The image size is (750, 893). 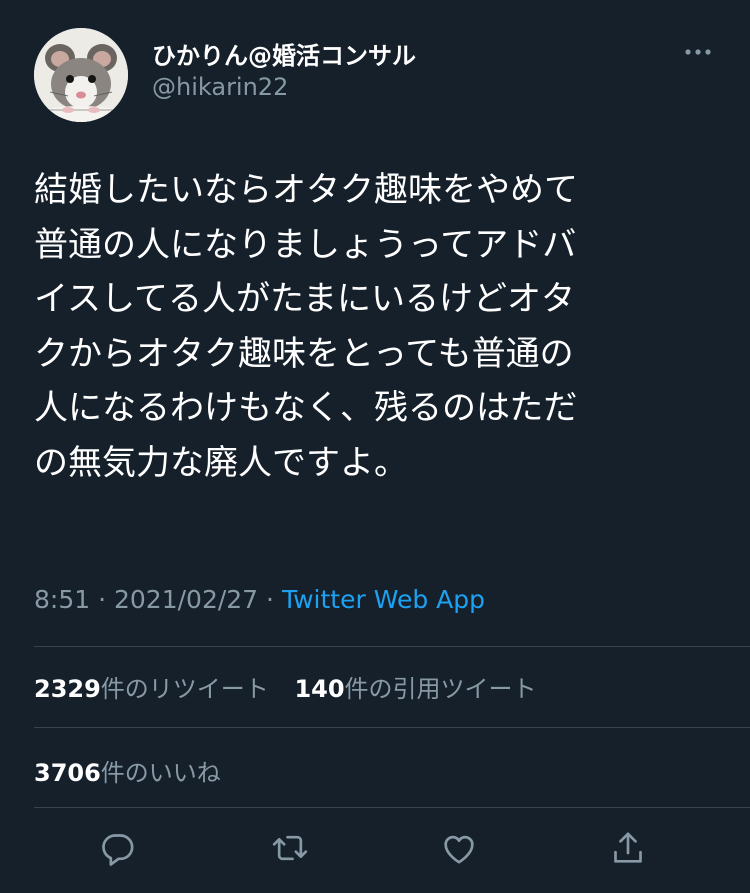 What do you see at coordinates (285, 686) in the screenshot?
I see `retweet-stats-row: 2329件のリツイート 140件の引用ツイート` at bounding box center [285, 686].